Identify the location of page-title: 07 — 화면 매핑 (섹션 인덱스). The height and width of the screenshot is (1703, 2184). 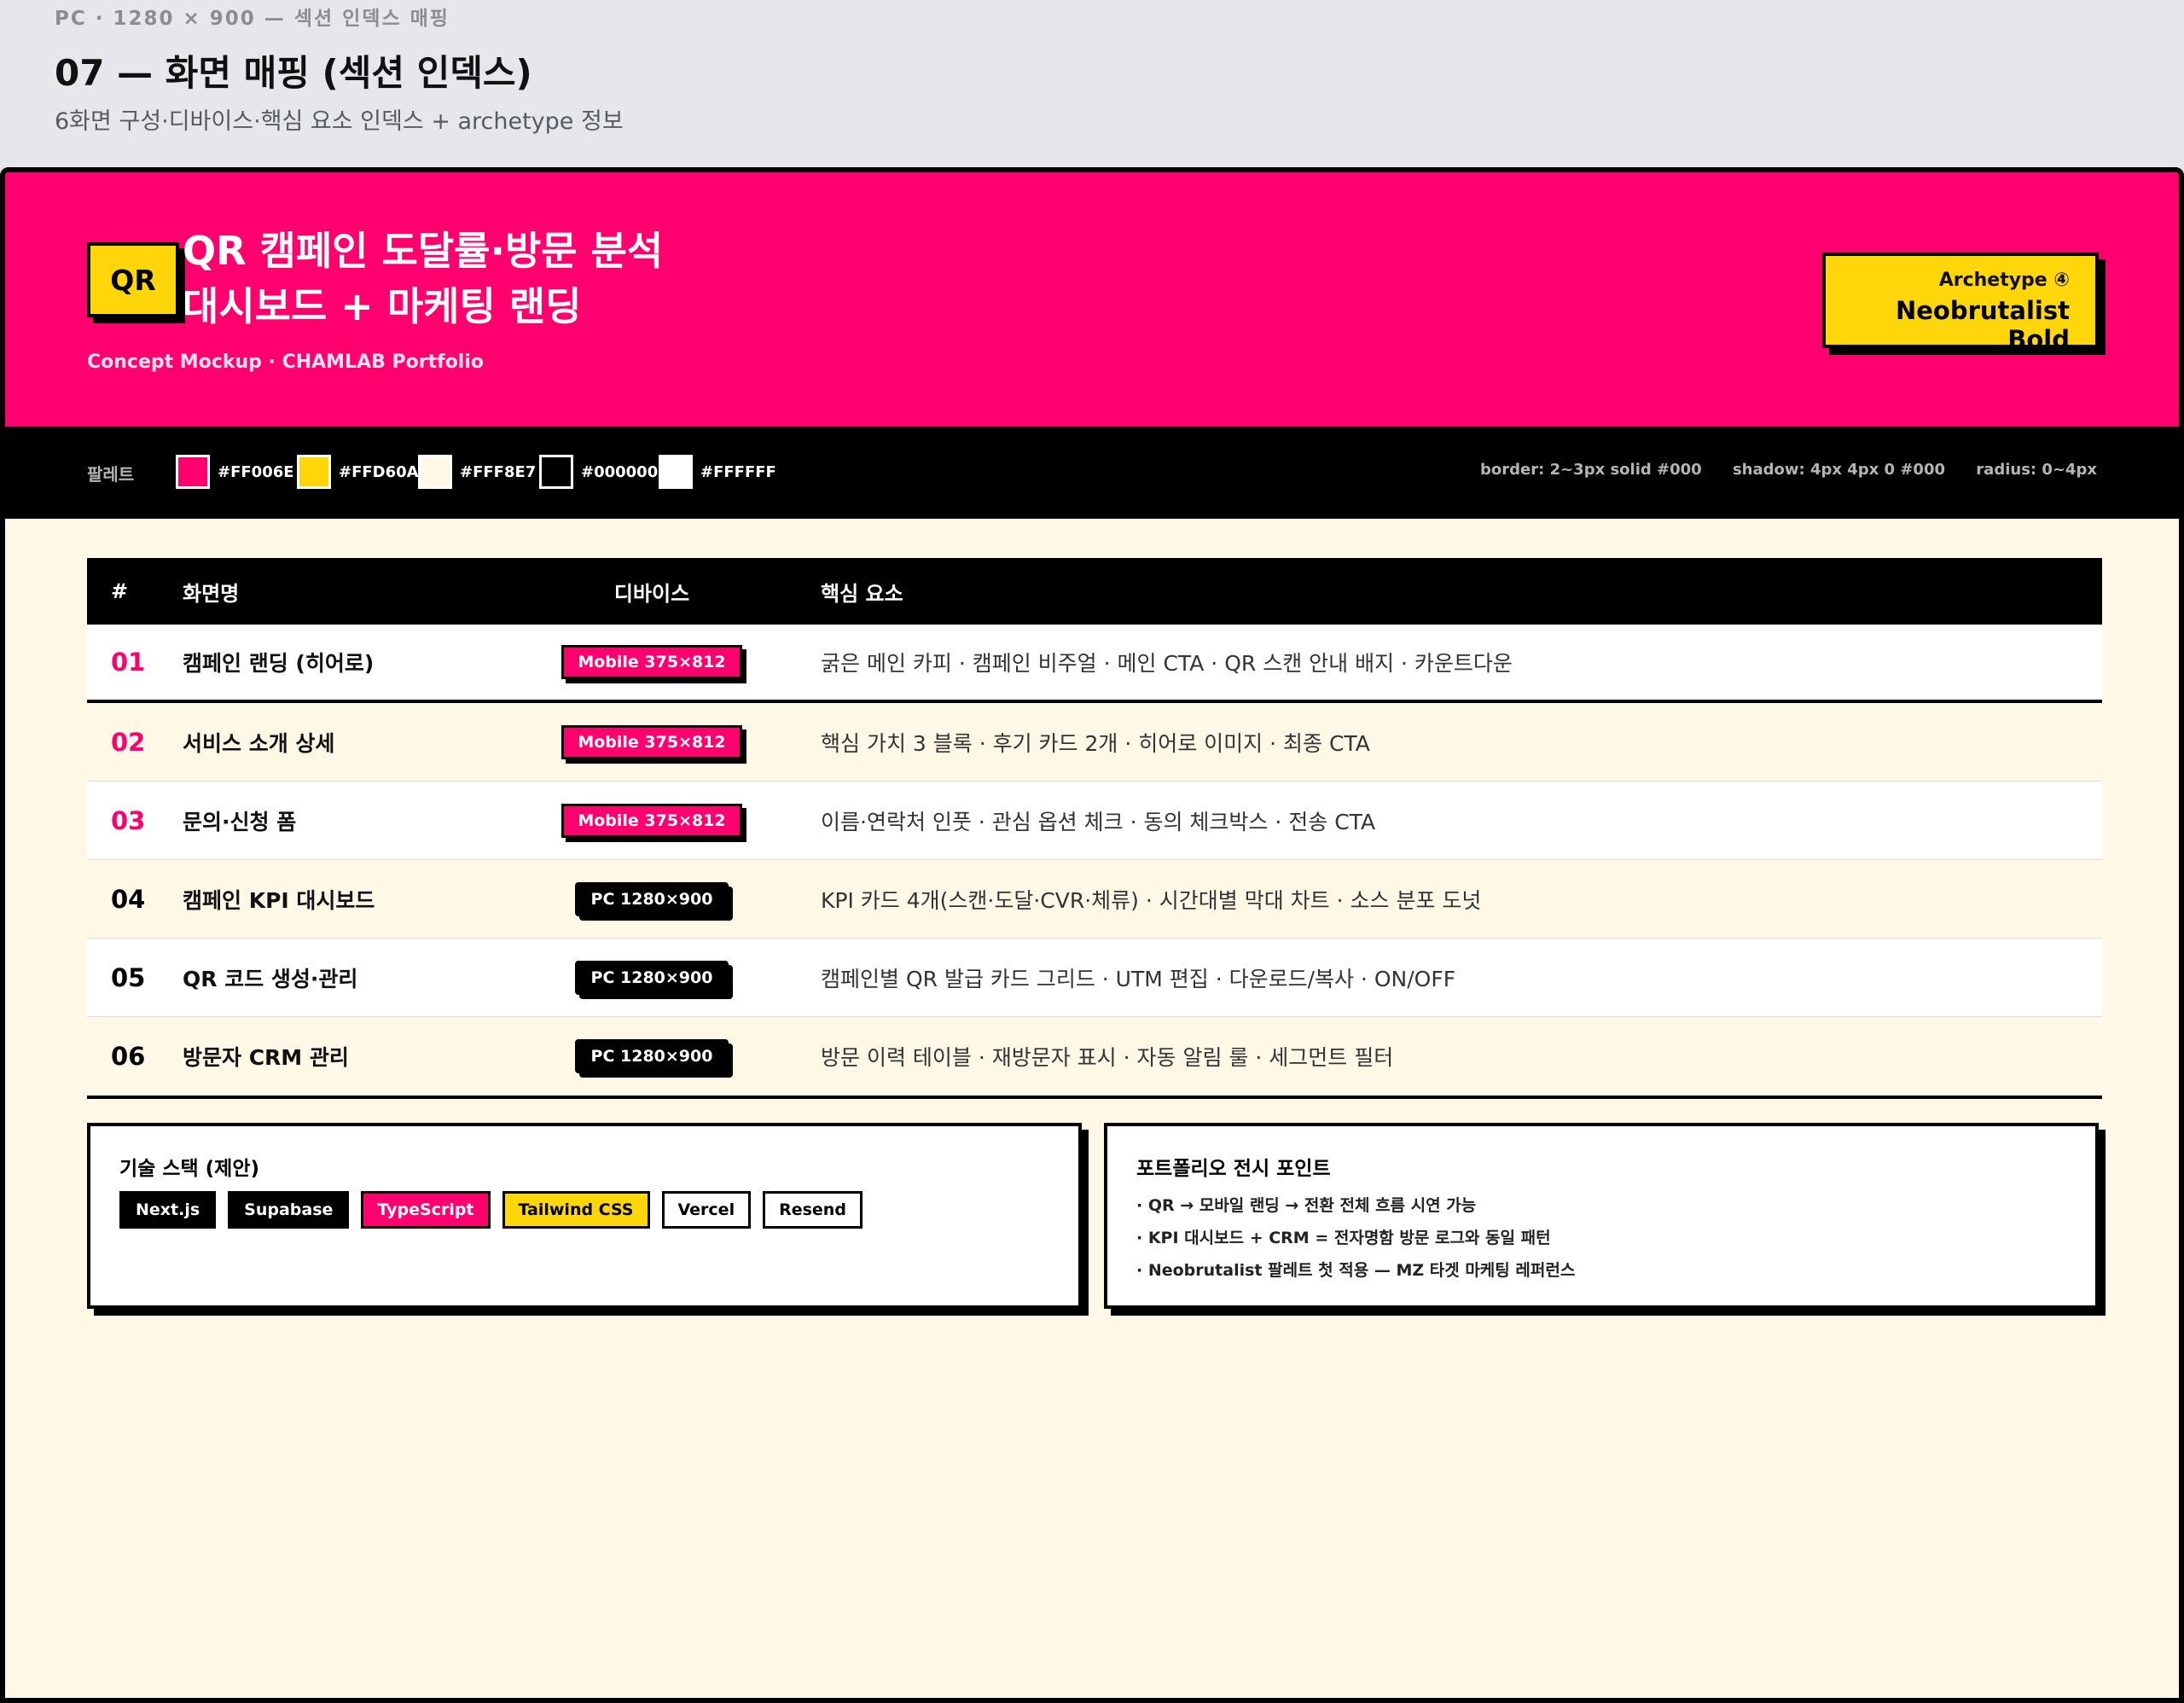
(294, 73).